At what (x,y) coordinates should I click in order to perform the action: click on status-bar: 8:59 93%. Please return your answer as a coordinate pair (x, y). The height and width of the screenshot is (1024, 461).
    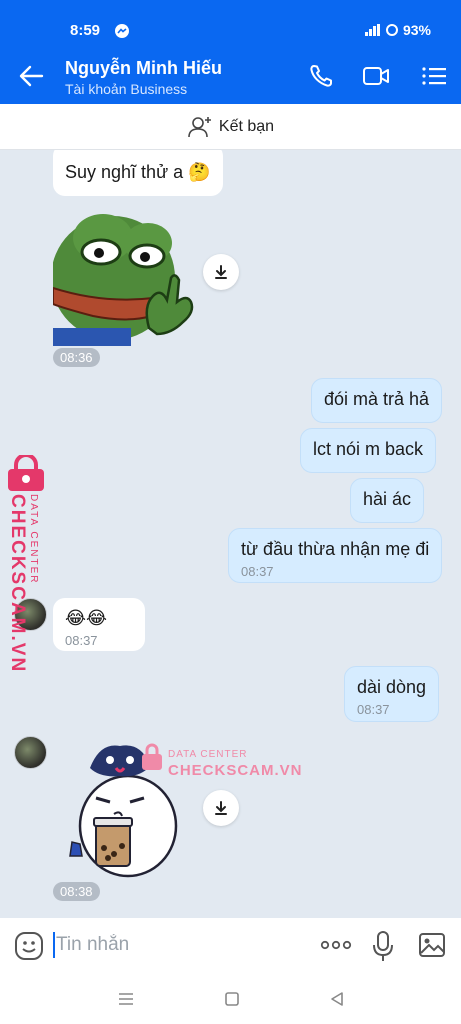
    Looking at the image, I should click on (230, 24).